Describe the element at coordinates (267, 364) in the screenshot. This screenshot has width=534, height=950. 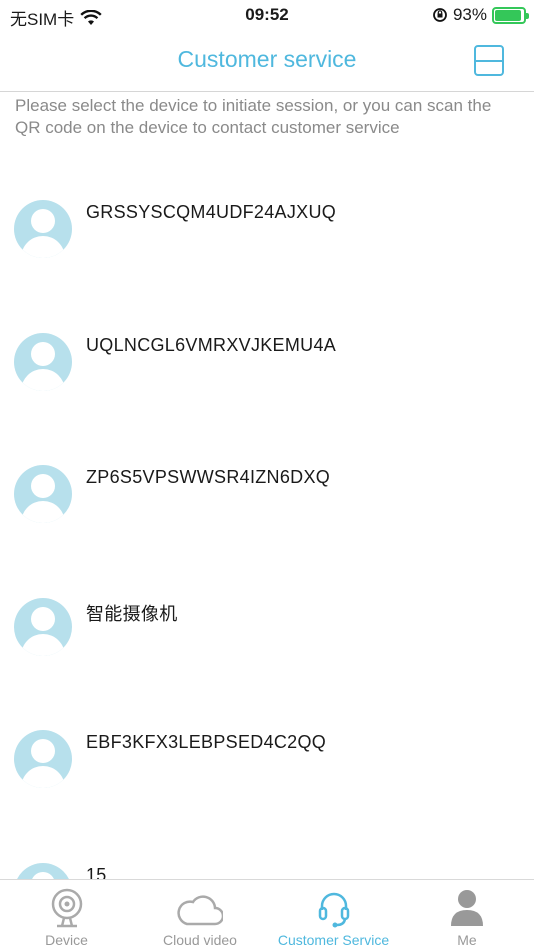
I see `device-list-item: UQLNCGL6VMRXVJKEMU4A` at that location.